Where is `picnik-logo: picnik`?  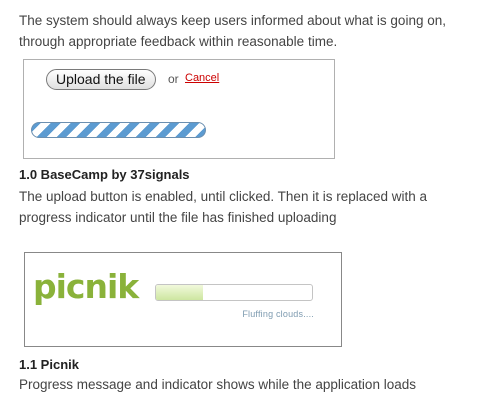 picnik-logo: picnik is located at coordinates (87, 286).